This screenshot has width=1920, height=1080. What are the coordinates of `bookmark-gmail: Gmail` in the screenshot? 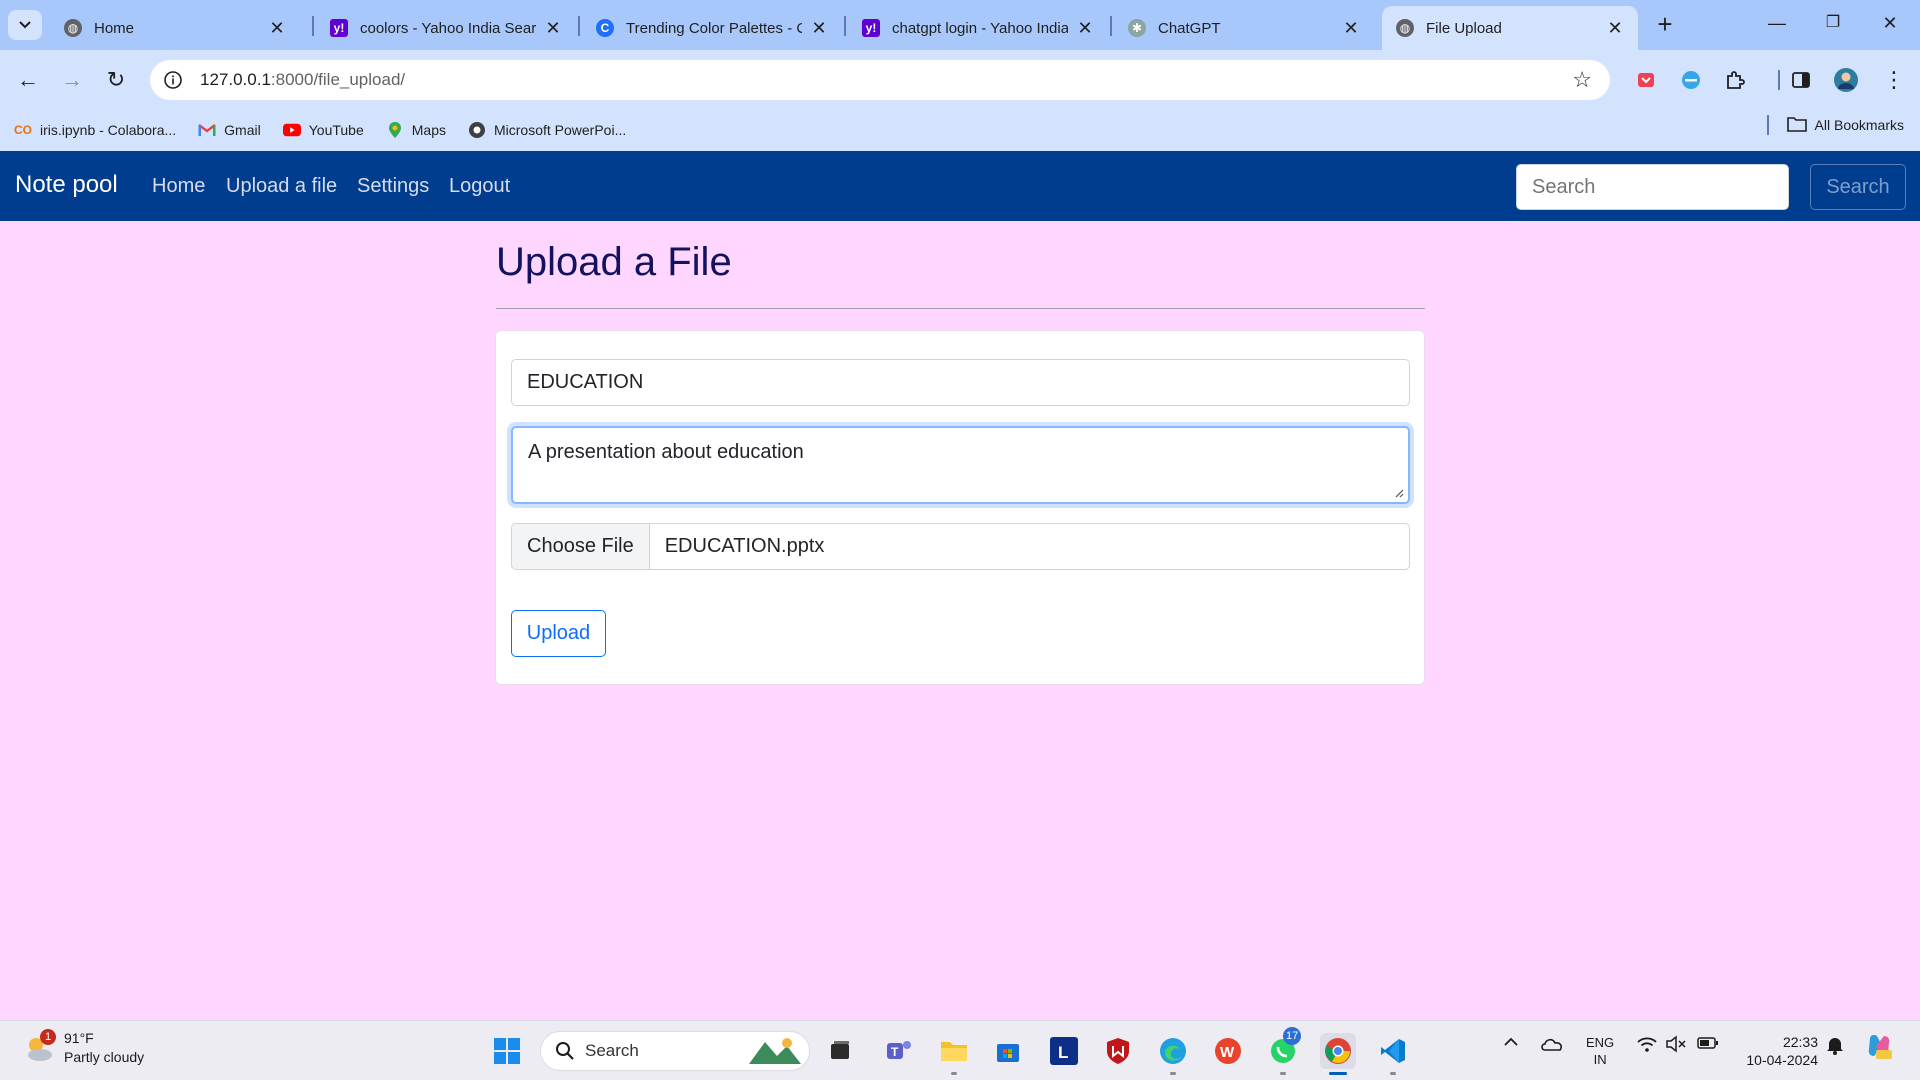 It's located at (229, 130).